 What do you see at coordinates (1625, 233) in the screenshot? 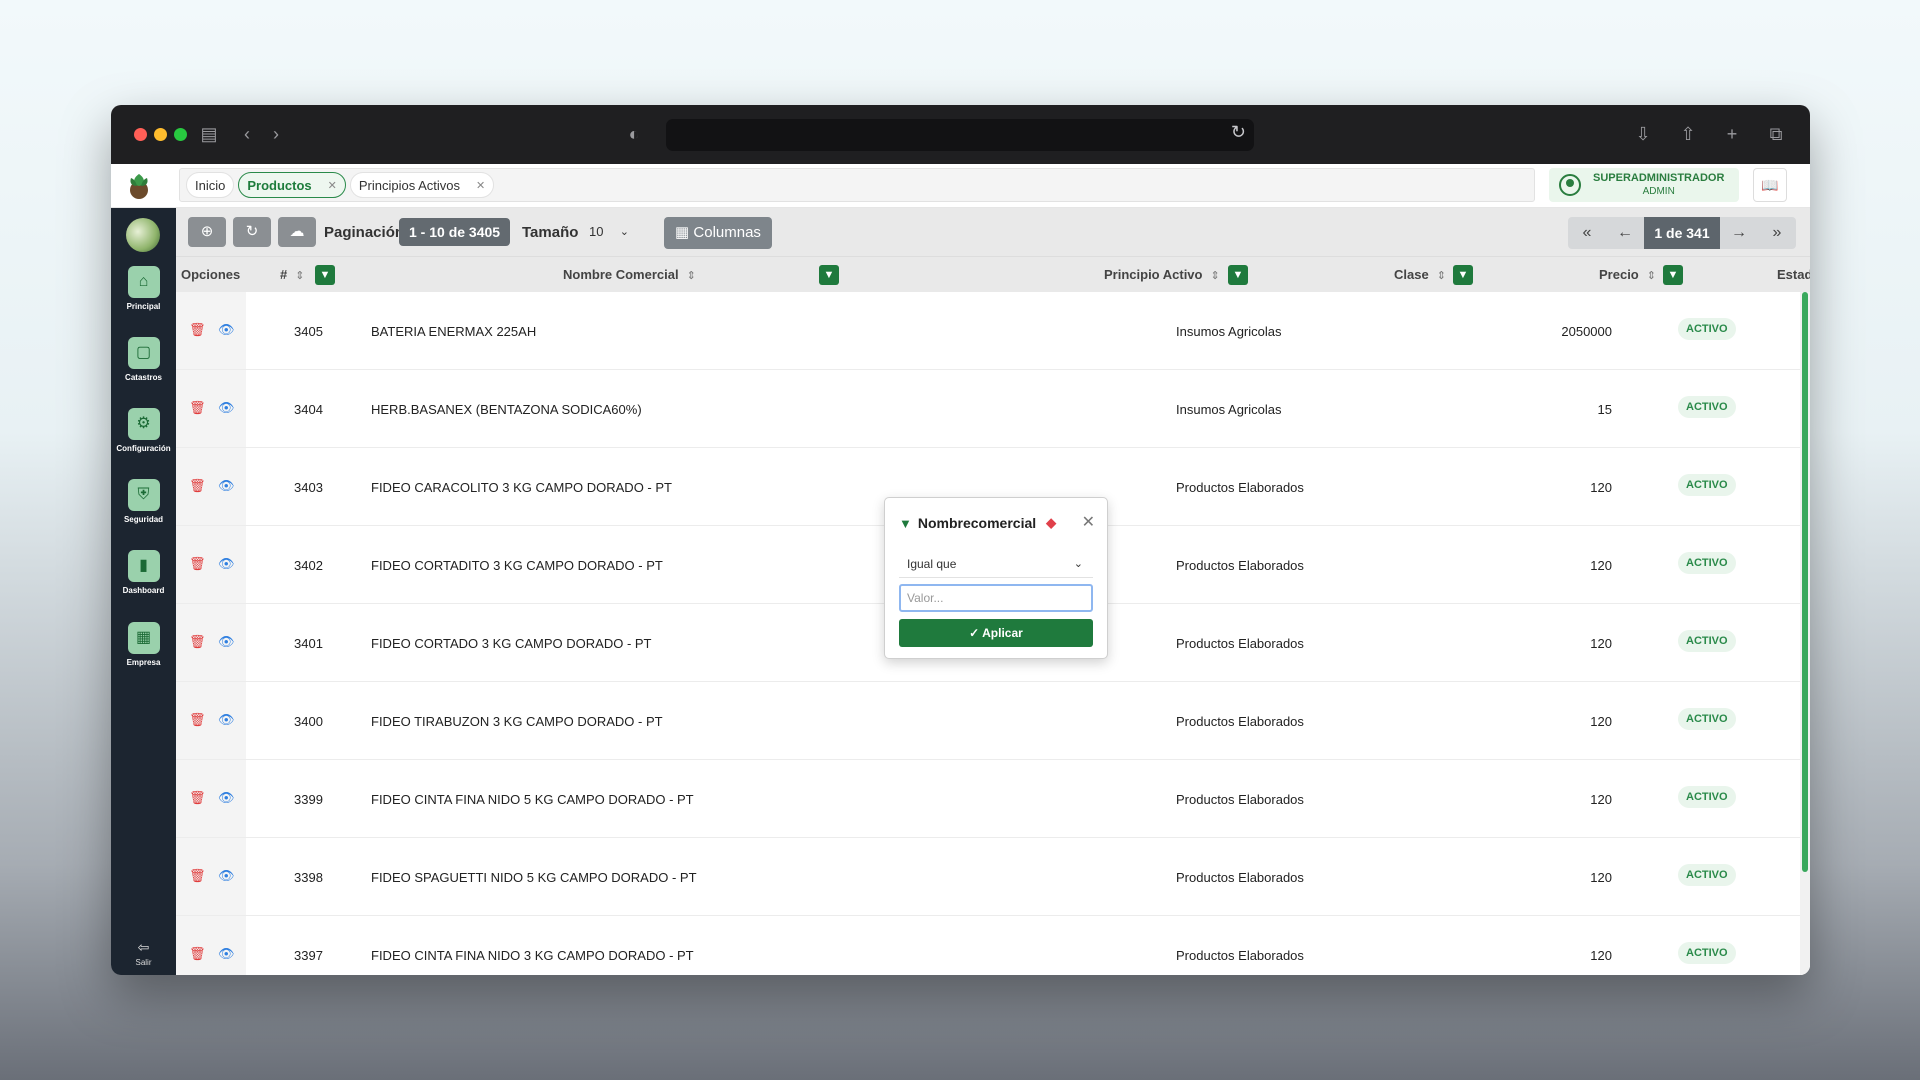
I see `prev-page-icon: ←` at bounding box center [1625, 233].